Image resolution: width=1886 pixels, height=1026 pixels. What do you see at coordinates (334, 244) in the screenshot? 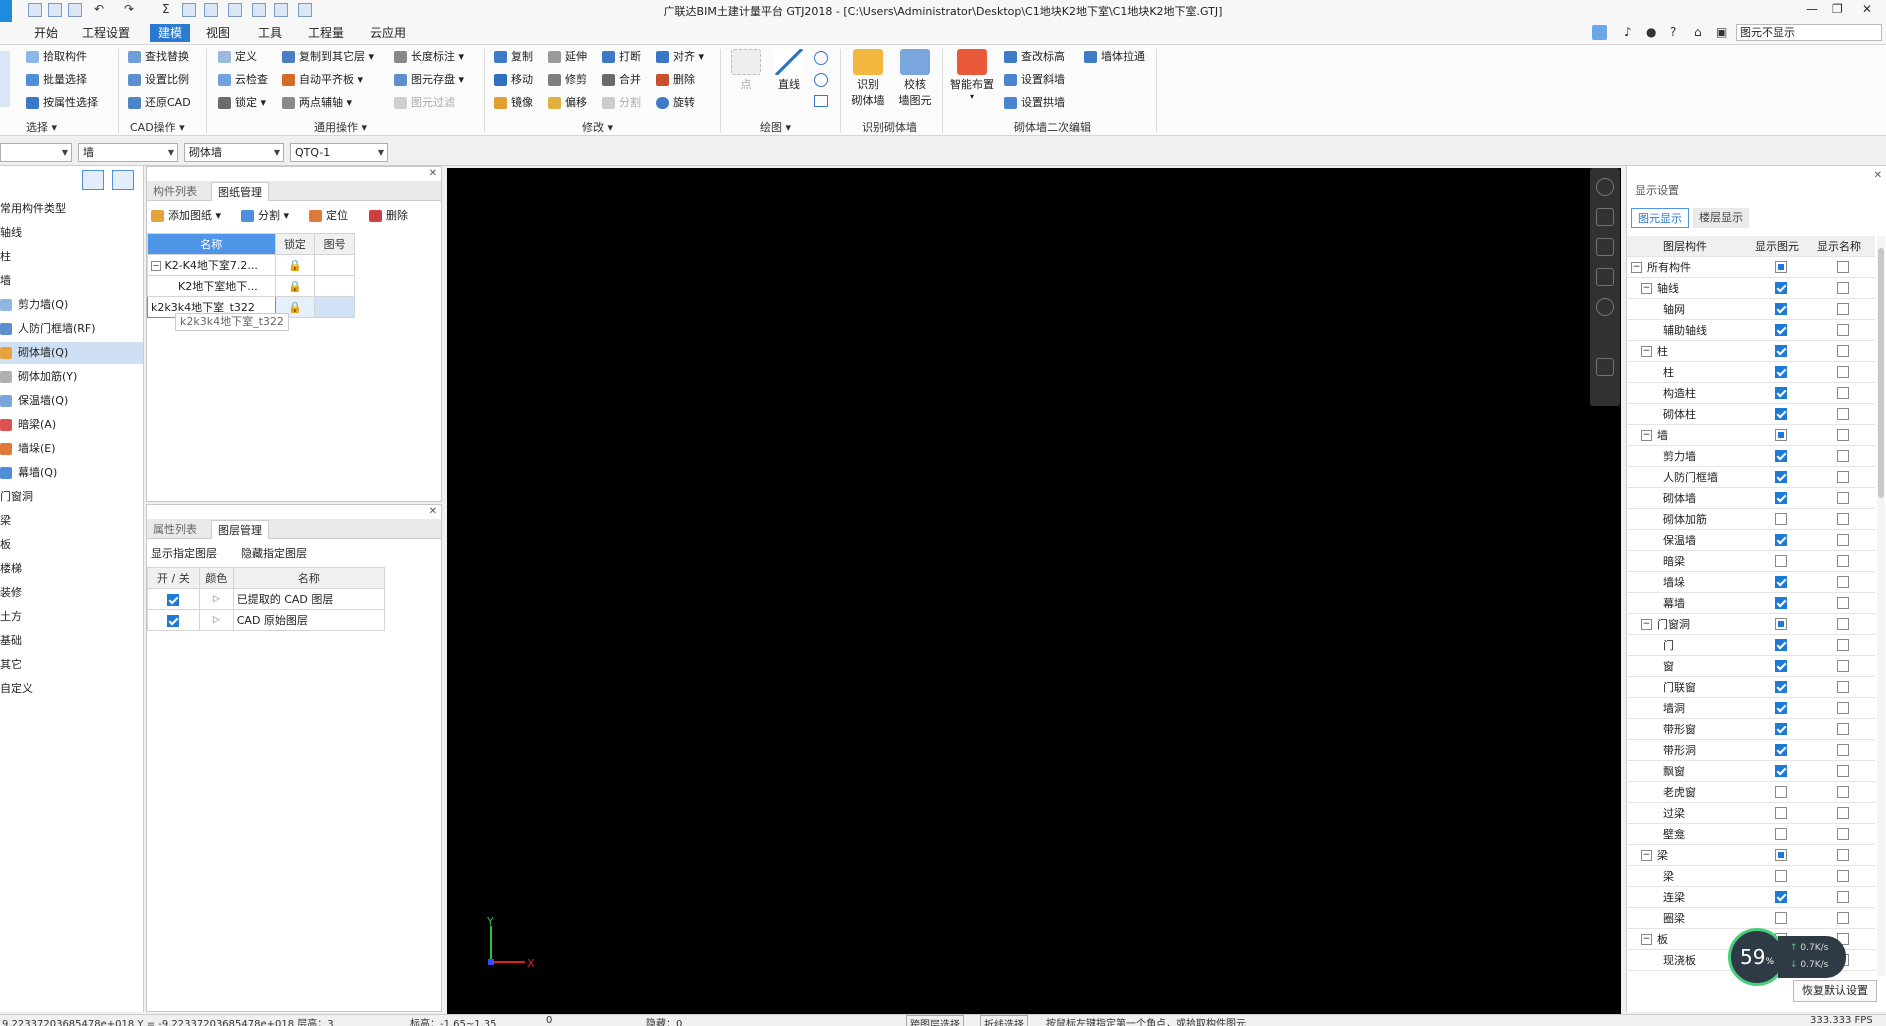
I see `column-header: 图号` at bounding box center [334, 244].